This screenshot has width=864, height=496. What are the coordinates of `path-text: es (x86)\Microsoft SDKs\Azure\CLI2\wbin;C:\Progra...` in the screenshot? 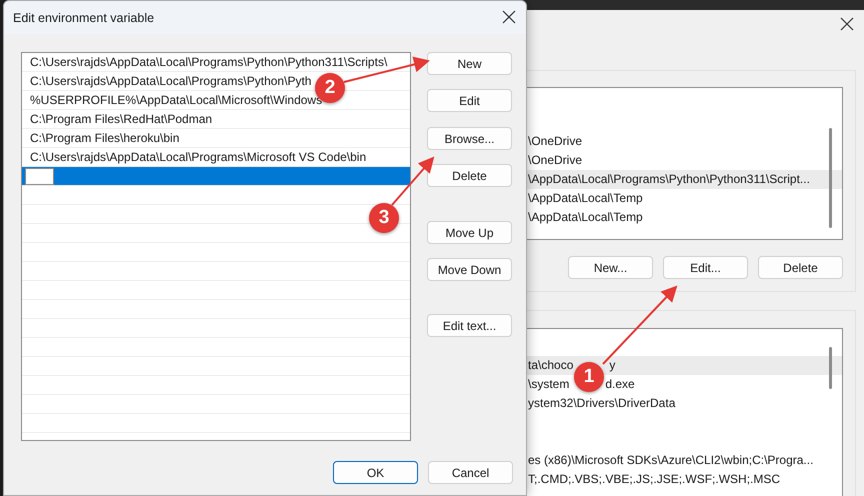 It's located at (671, 460).